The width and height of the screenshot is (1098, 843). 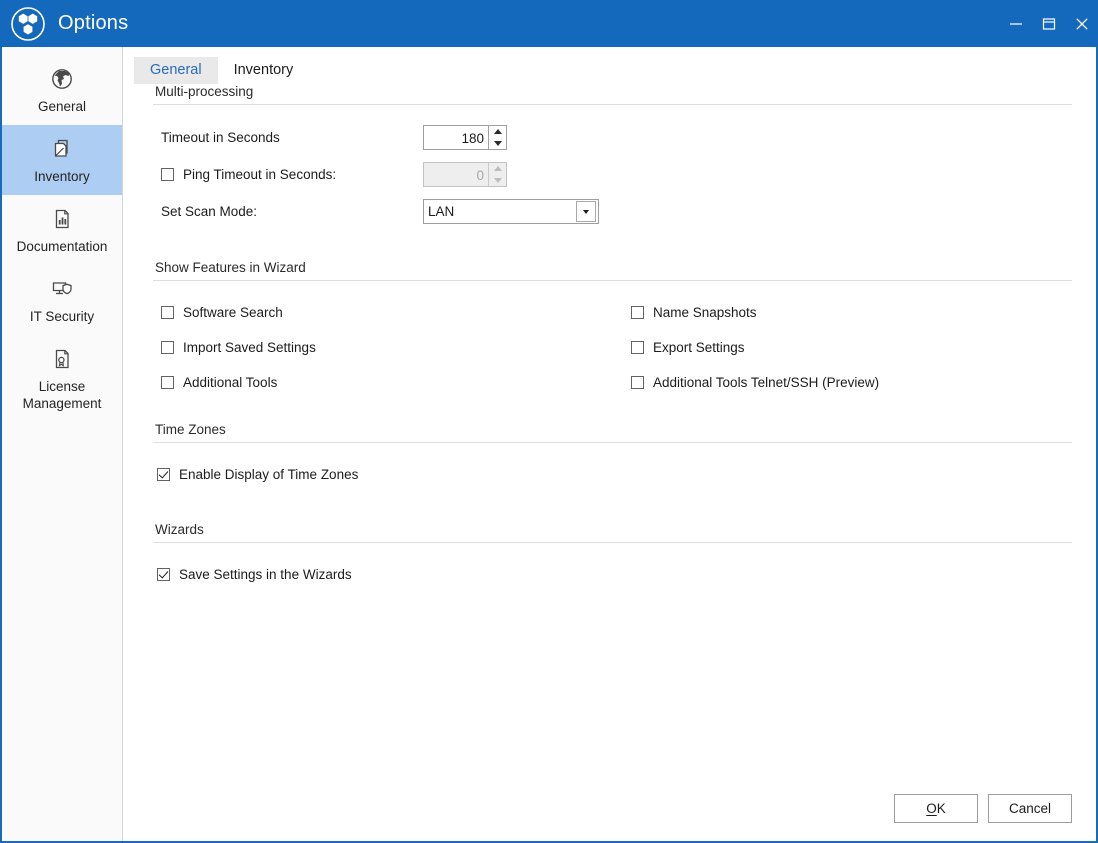 I want to click on timeout-stepper-buttons, so click(x=497, y=137).